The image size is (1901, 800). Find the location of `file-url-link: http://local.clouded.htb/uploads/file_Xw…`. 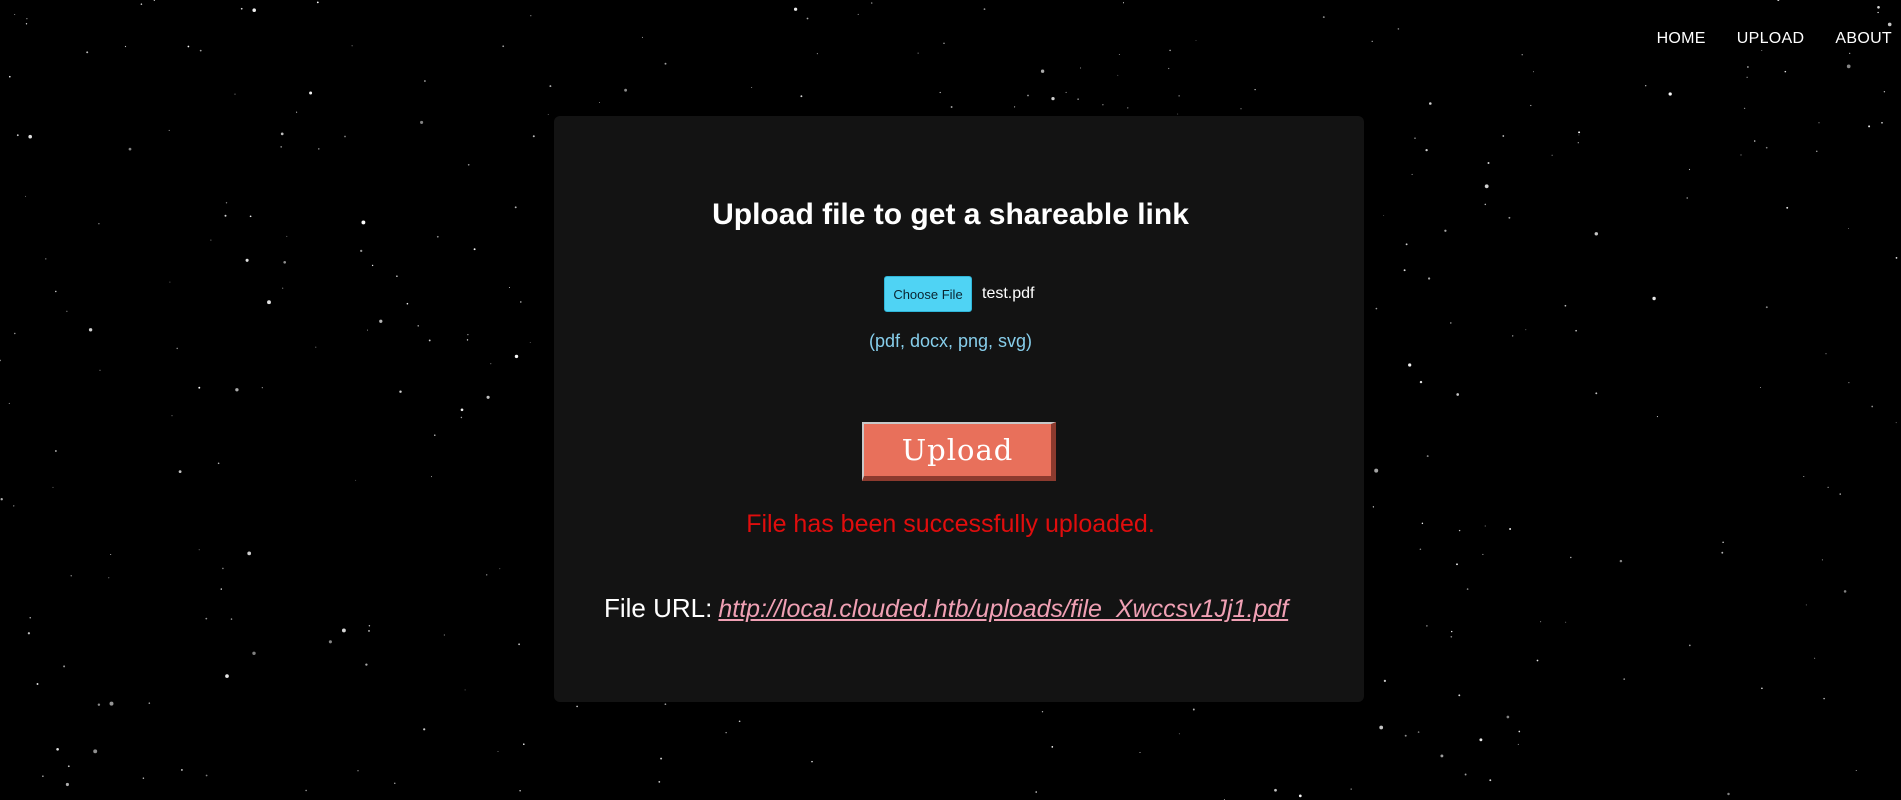

file-url-link: http://local.clouded.htb/uploads/file_Xw… is located at coordinates (1003, 609).